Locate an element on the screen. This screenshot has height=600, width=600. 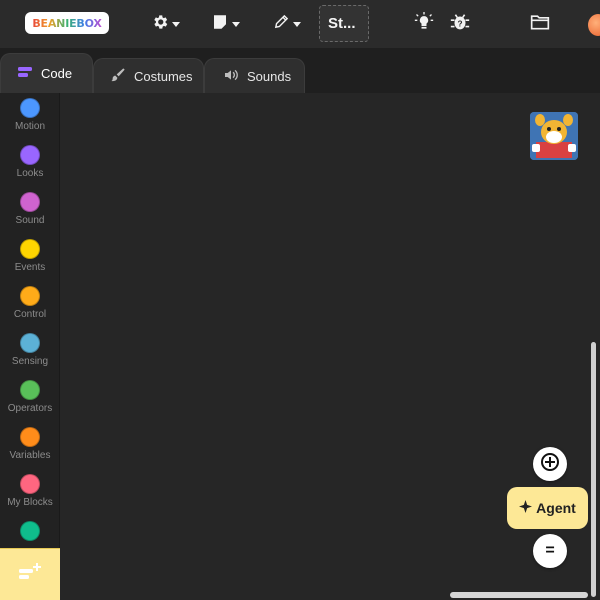
category-label: My Blocks is located at coordinates (30, 502).